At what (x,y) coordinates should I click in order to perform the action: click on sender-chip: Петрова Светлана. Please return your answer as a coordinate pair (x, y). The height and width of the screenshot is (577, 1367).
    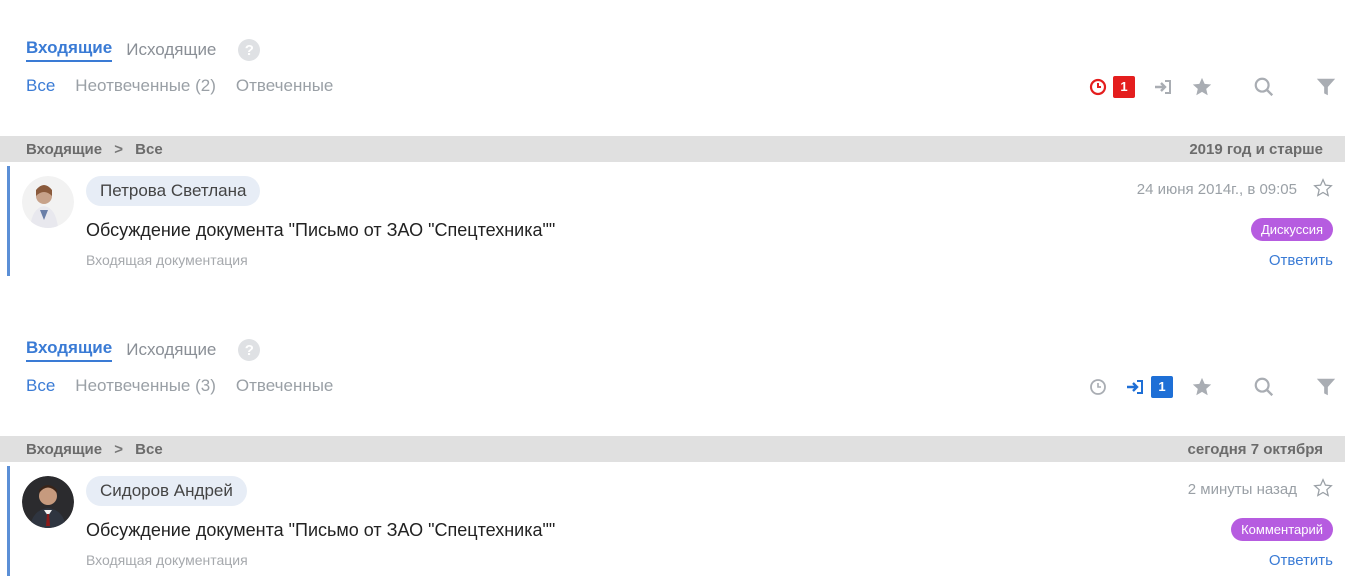
    Looking at the image, I should click on (173, 191).